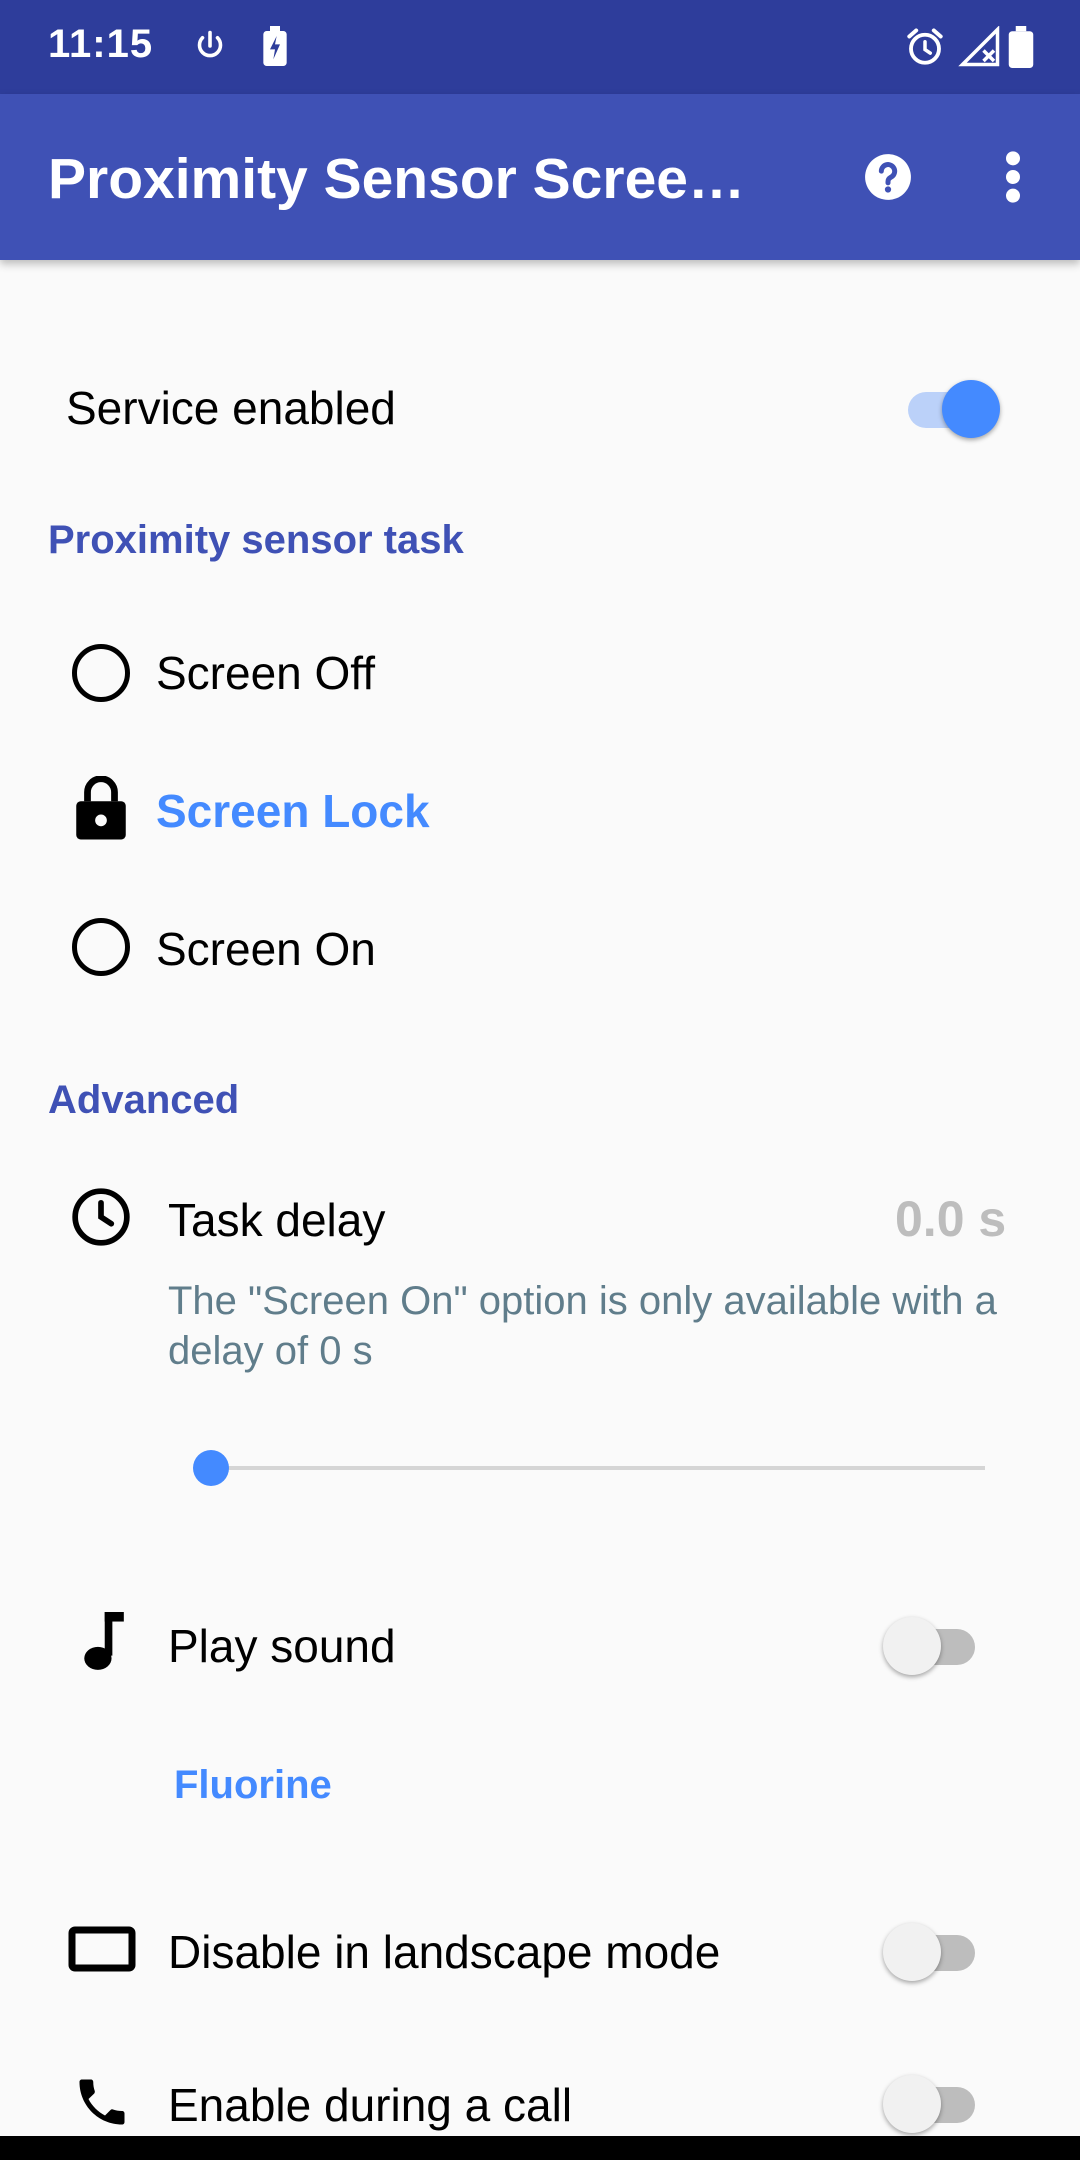  What do you see at coordinates (282, 1646) in the screenshot?
I see `play-sound-label: Play sound` at bounding box center [282, 1646].